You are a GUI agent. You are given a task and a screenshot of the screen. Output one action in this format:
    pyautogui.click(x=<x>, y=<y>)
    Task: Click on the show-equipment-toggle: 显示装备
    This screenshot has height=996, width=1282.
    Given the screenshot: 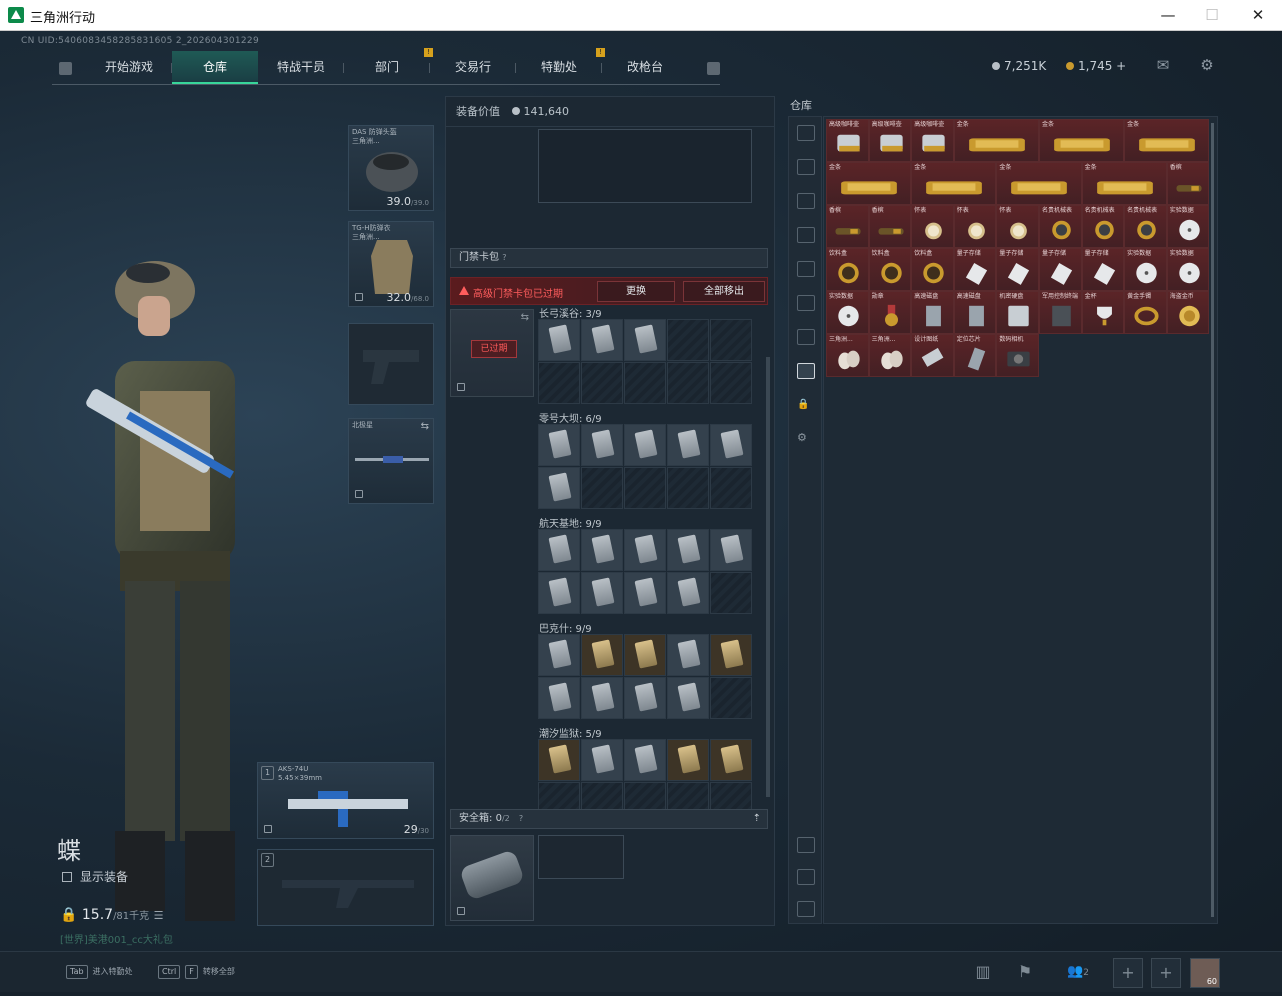 What is the action you would take?
    pyautogui.click(x=95, y=876)
    